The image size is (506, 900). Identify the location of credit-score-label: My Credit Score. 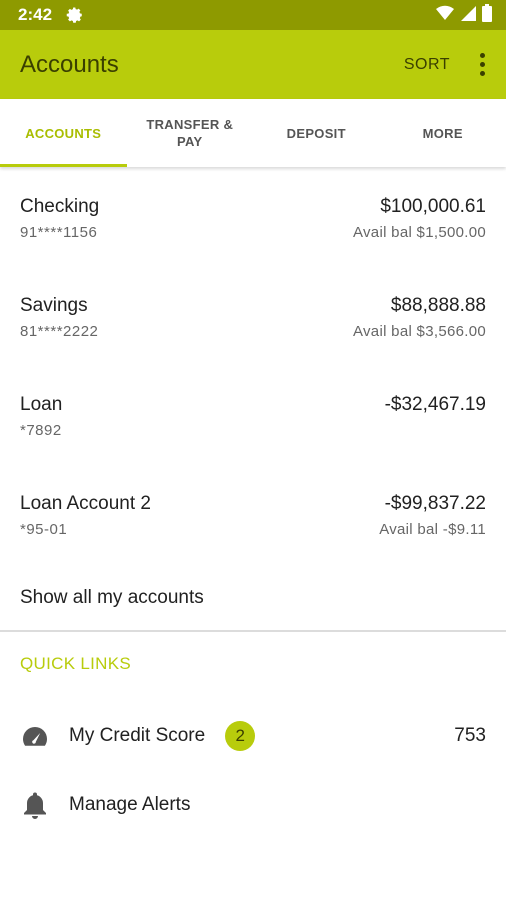
(137, 735).